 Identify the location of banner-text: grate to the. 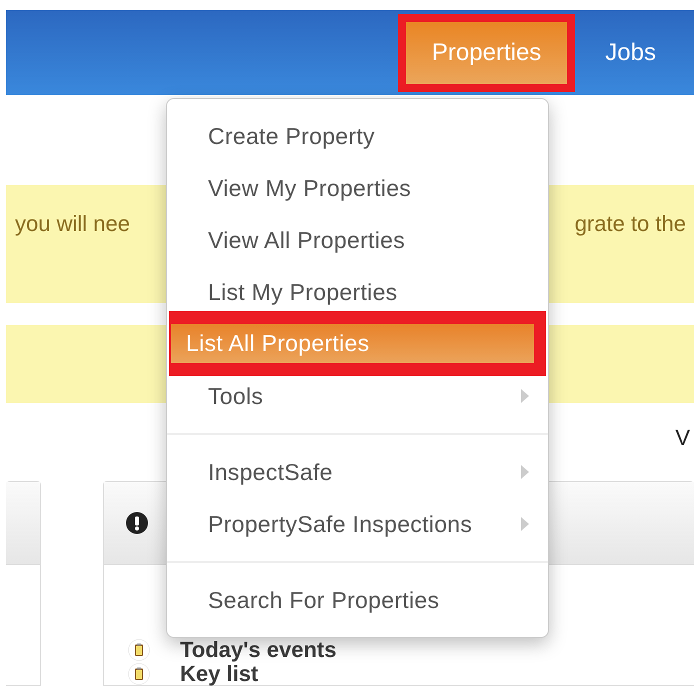
(630, 224).